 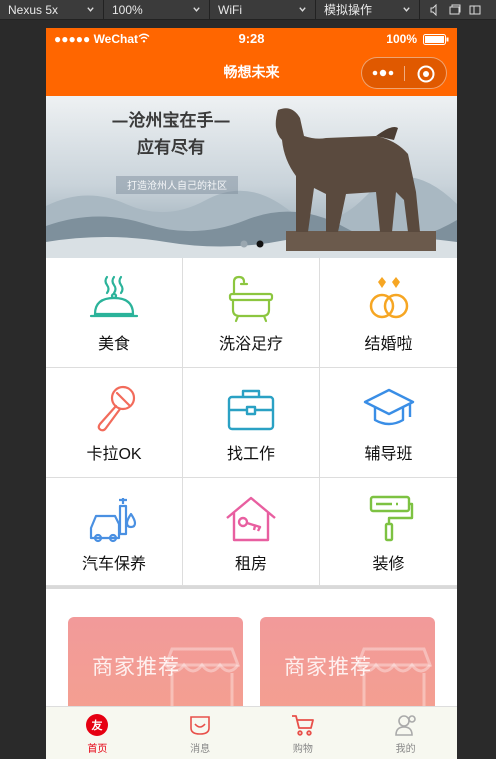 I want to click on profile-icon, so click(x=405, y=725).